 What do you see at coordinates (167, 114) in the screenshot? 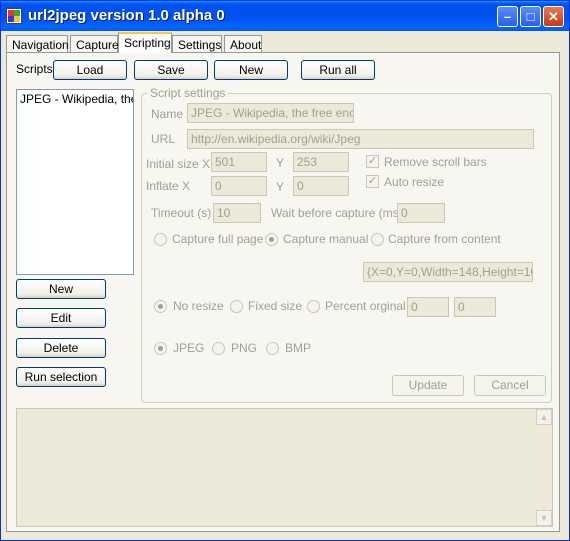
I see `name-label: Name` at bounding box center [167, 114].